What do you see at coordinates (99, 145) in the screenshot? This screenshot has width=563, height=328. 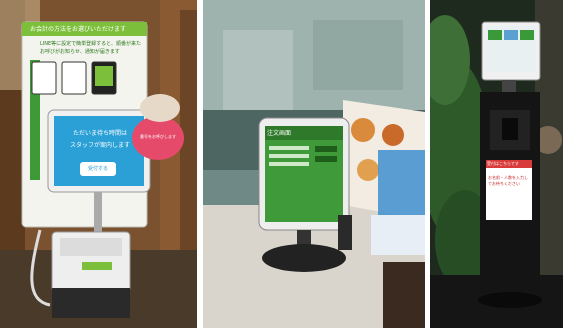 I see `screen-text-2: スタッフが案内します` at bounding box center [99, 145].